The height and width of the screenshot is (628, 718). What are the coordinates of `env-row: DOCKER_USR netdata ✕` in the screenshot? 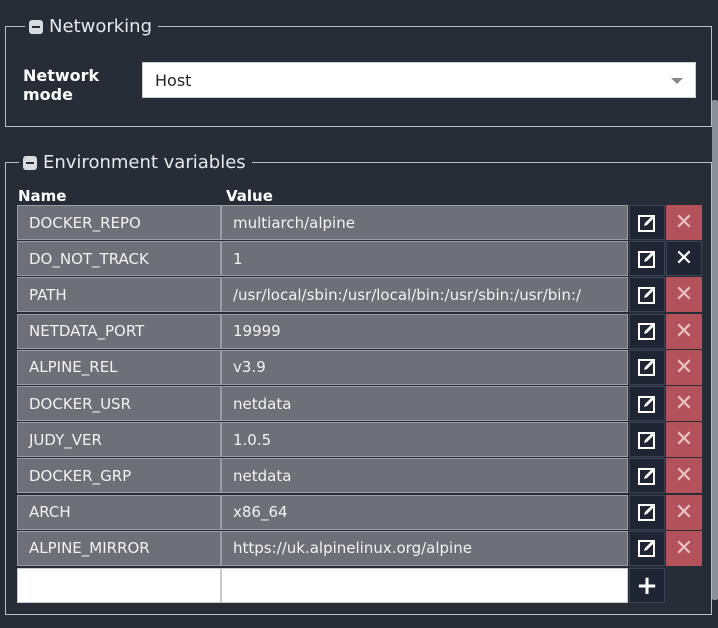 It's located at (360, 403).